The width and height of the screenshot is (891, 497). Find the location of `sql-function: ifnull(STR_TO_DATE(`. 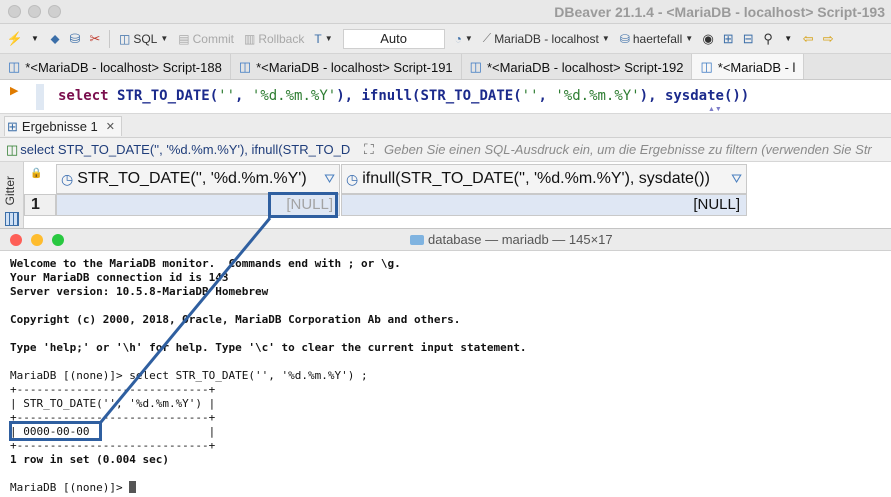

sql-function: ifnull(STR_TO_DATE( is located at coordinates (441, 96).